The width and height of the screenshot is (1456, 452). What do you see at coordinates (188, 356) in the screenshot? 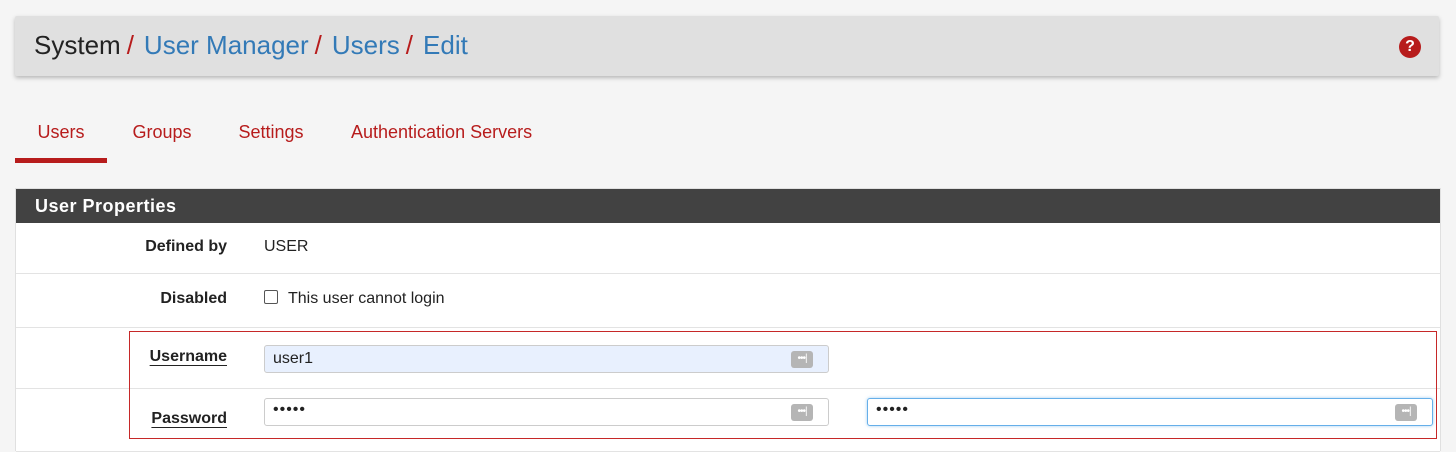
I see `username-label: Username` at bounding box center [188, 356].